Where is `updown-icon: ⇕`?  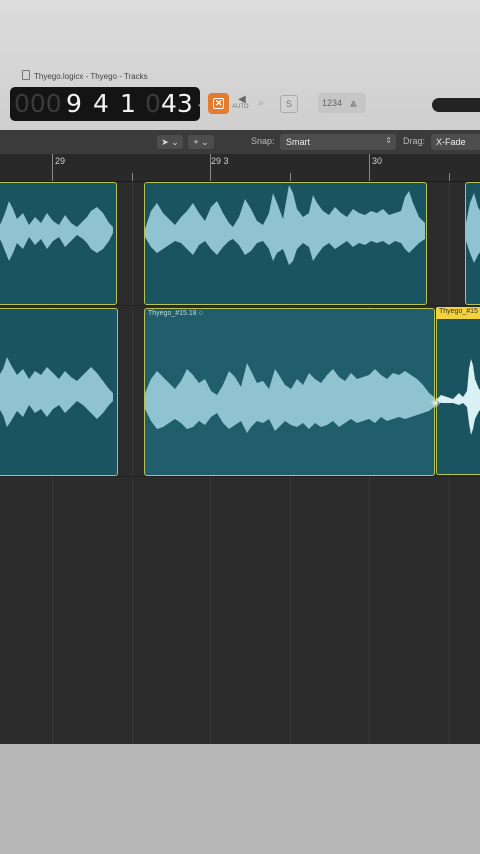
updown-icon: ⇕ is located at coordinates (388, 140).